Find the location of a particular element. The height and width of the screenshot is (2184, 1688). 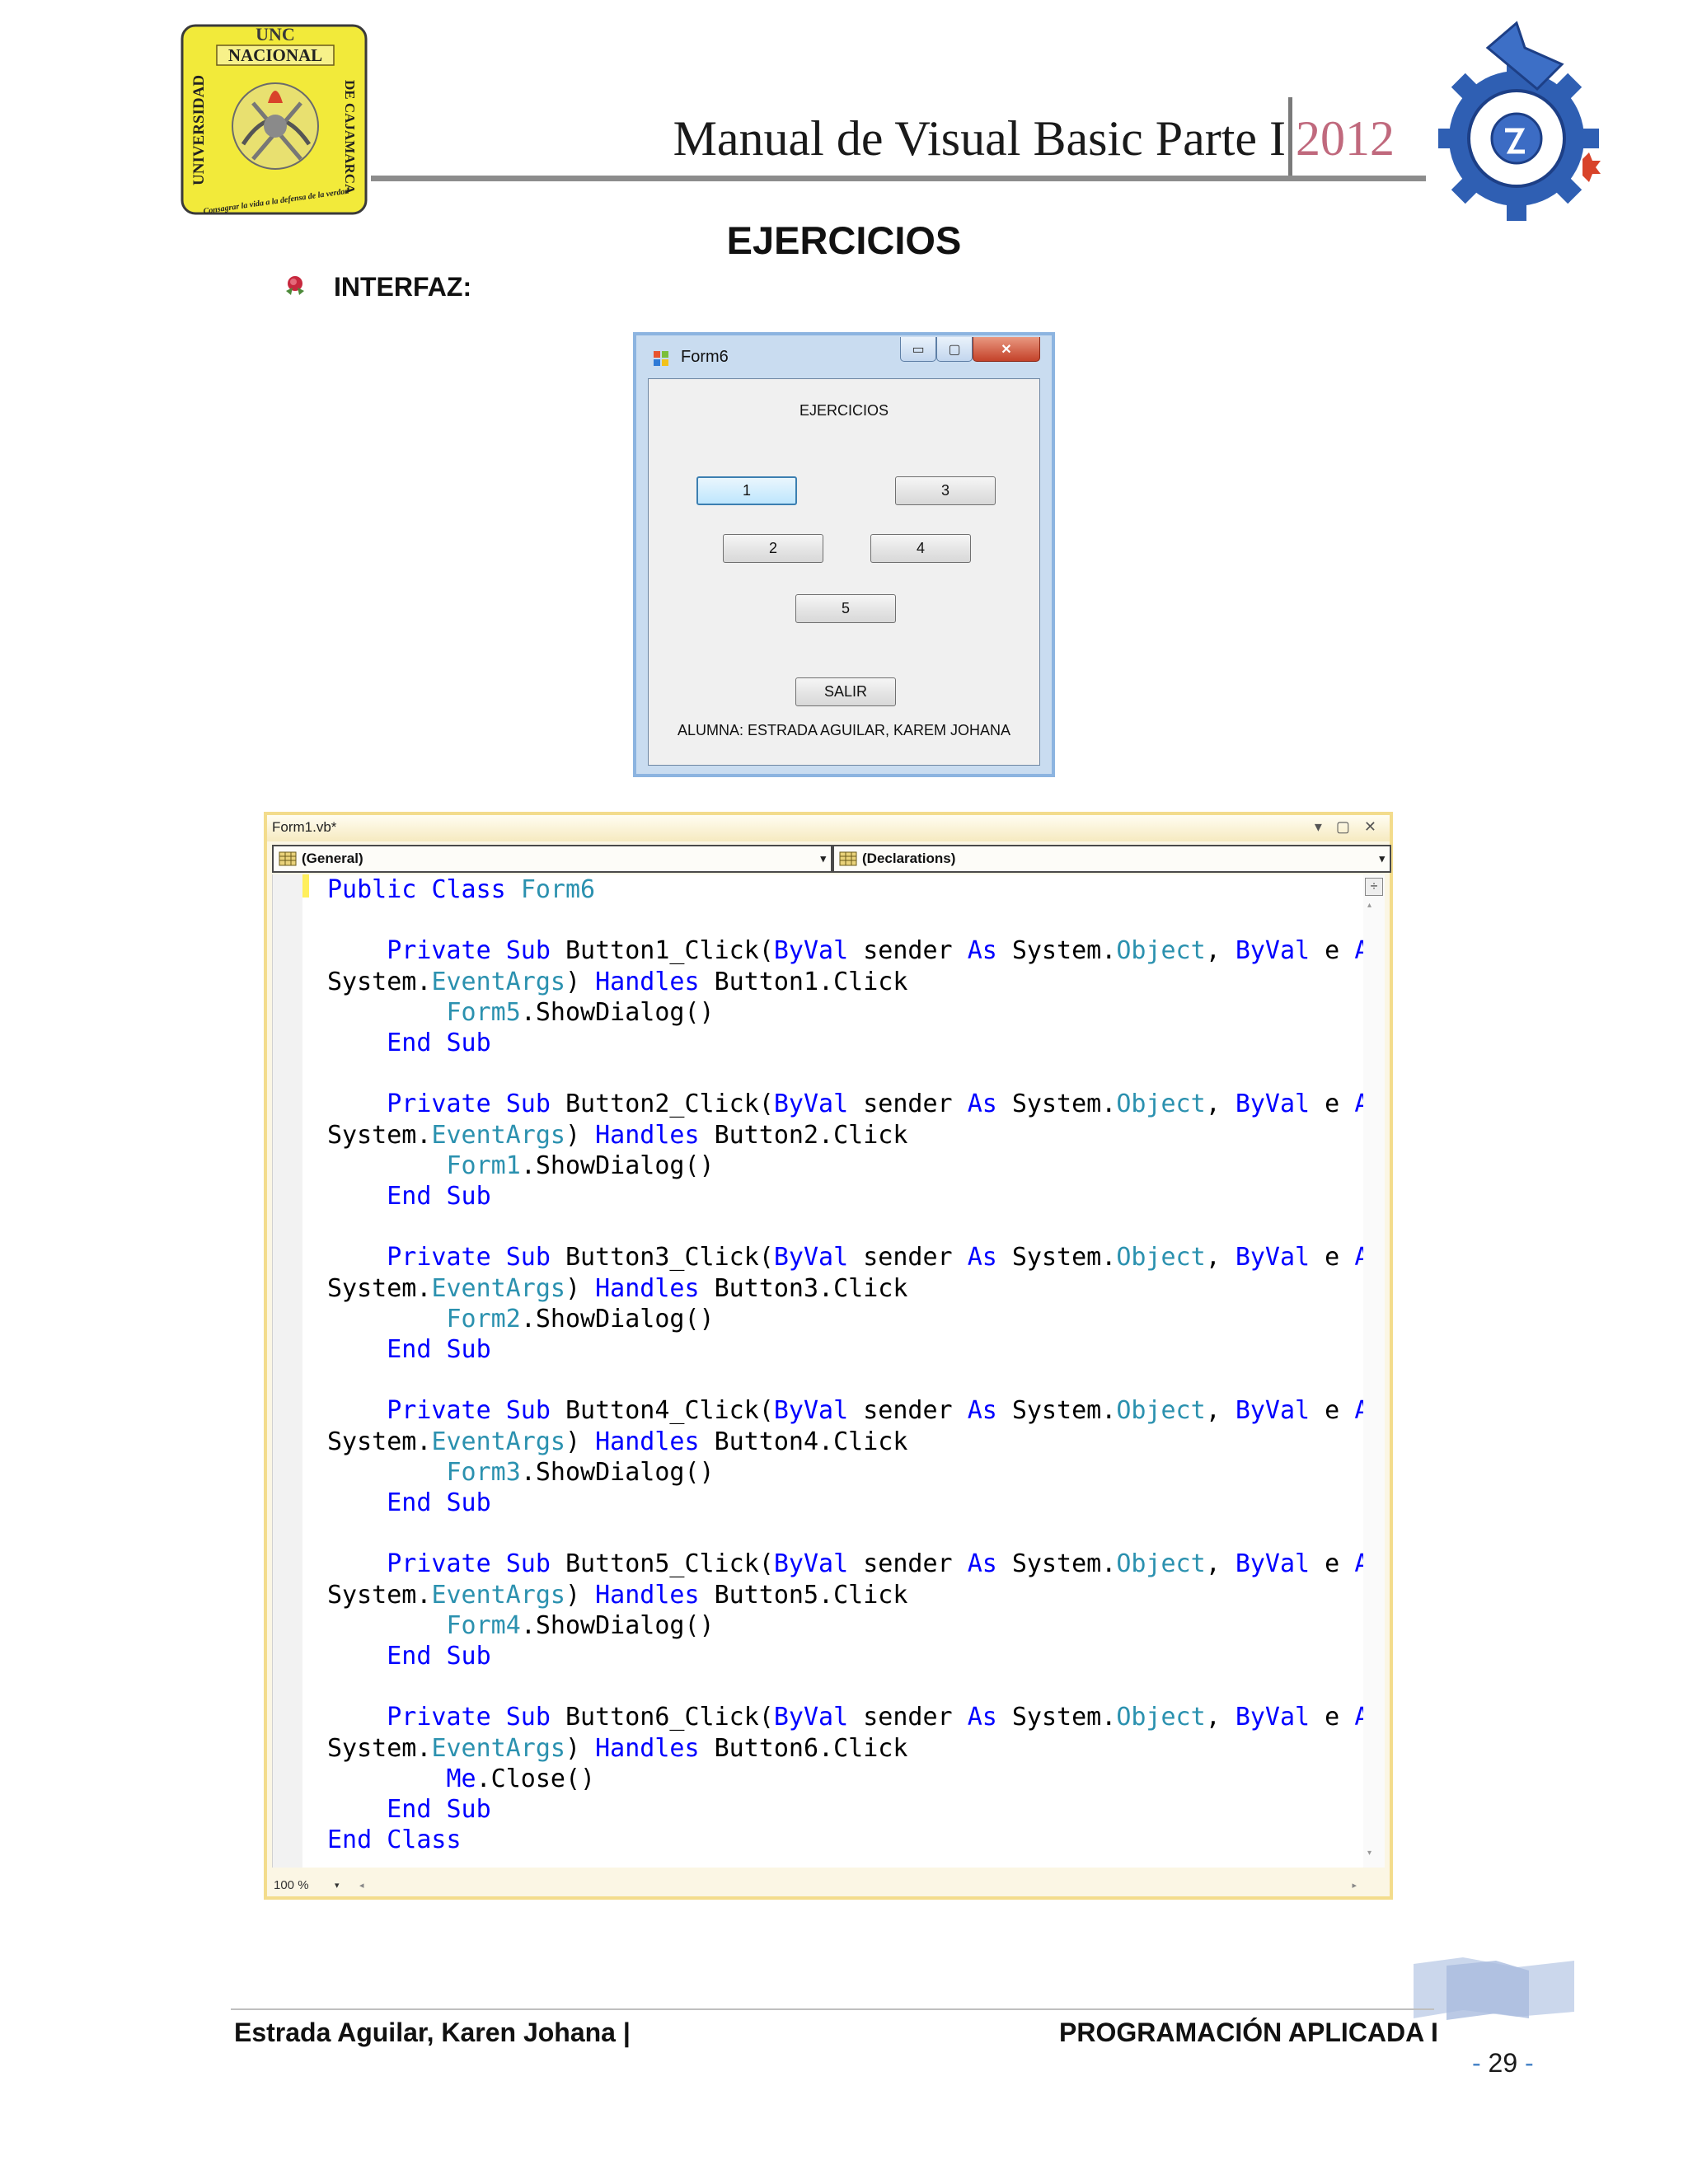

editor-tab-label: Form1.vb* is located at coordinates (304, 827).